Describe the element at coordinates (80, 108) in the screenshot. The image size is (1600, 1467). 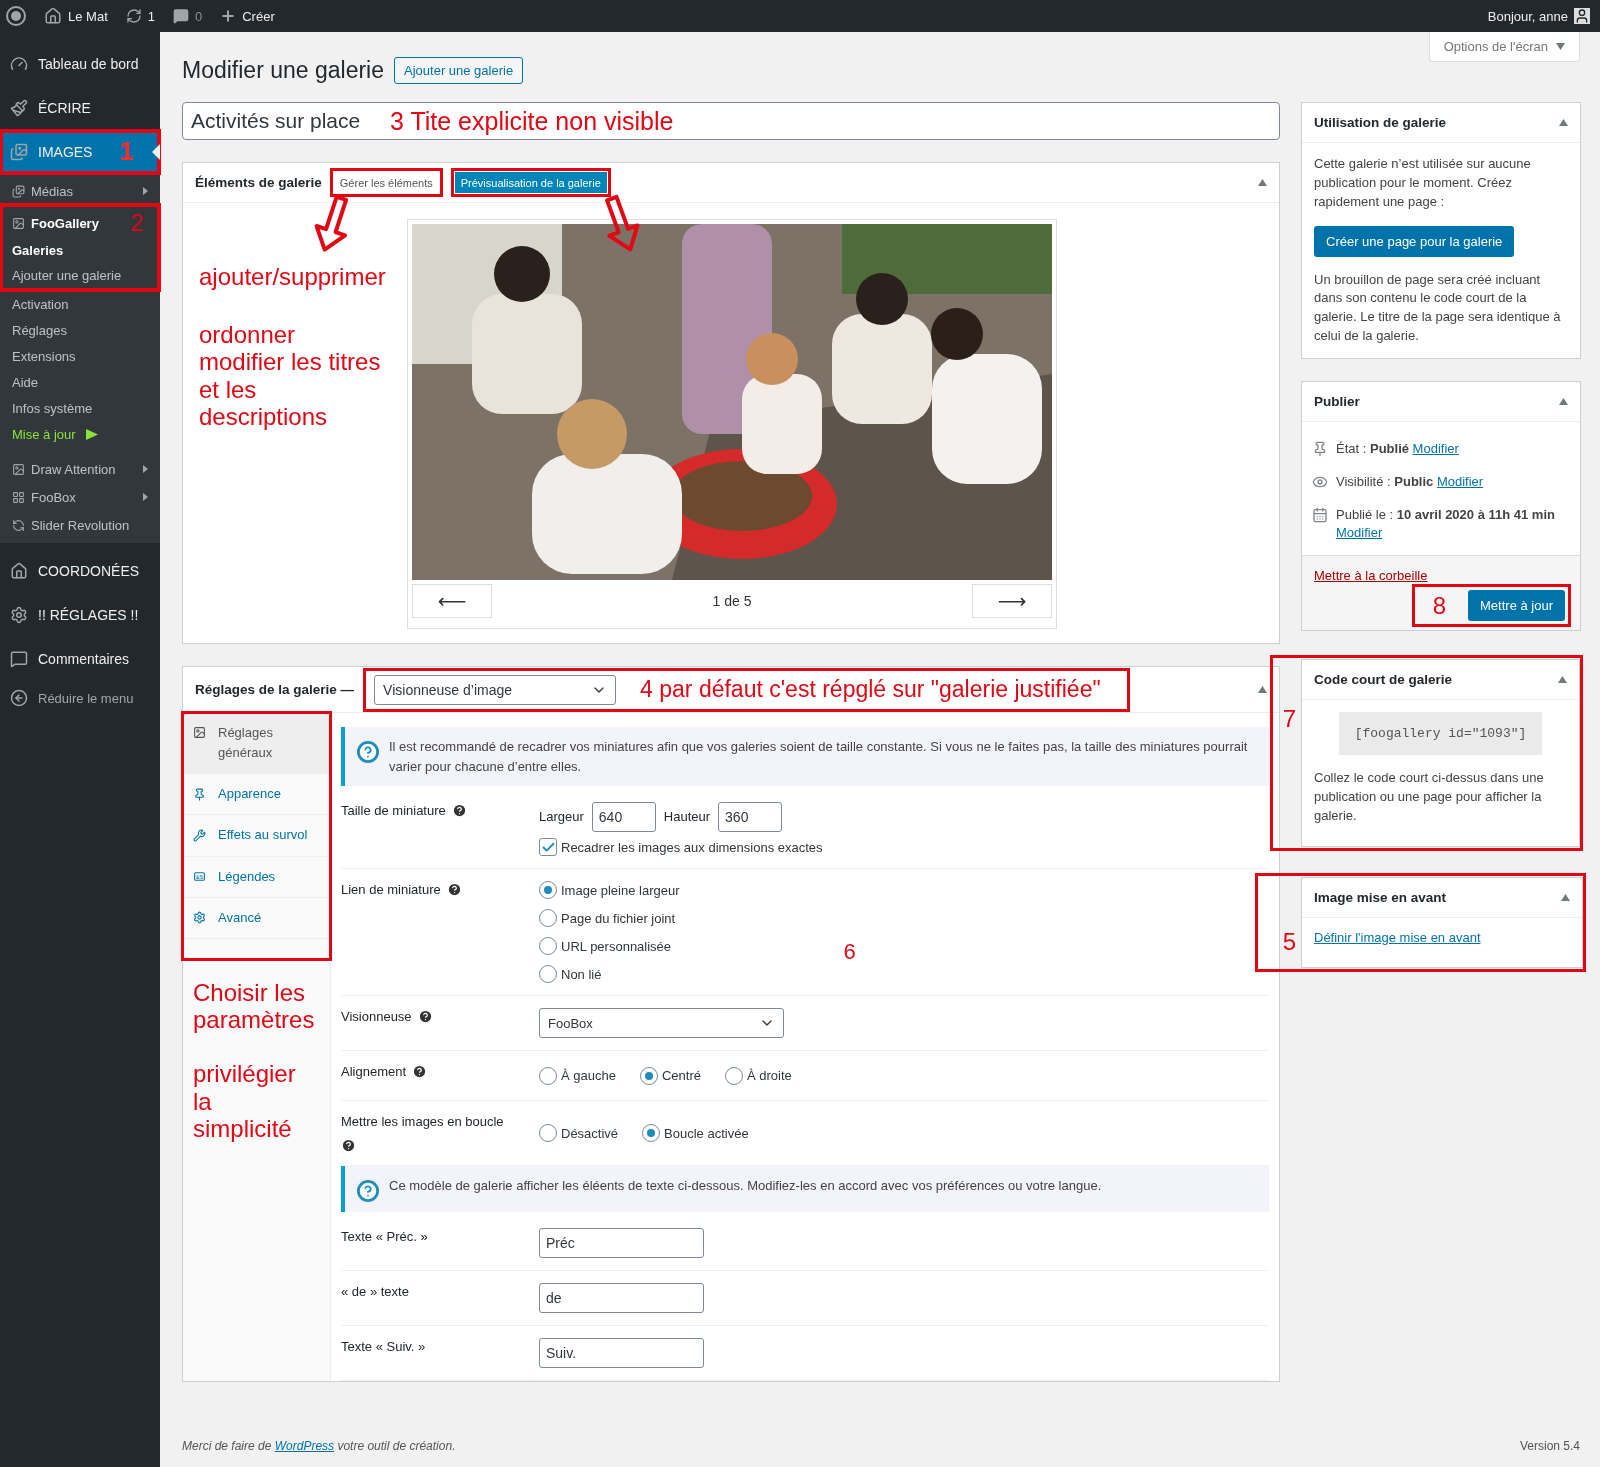
I see `menu-item: ÉCRIRE` at that location.